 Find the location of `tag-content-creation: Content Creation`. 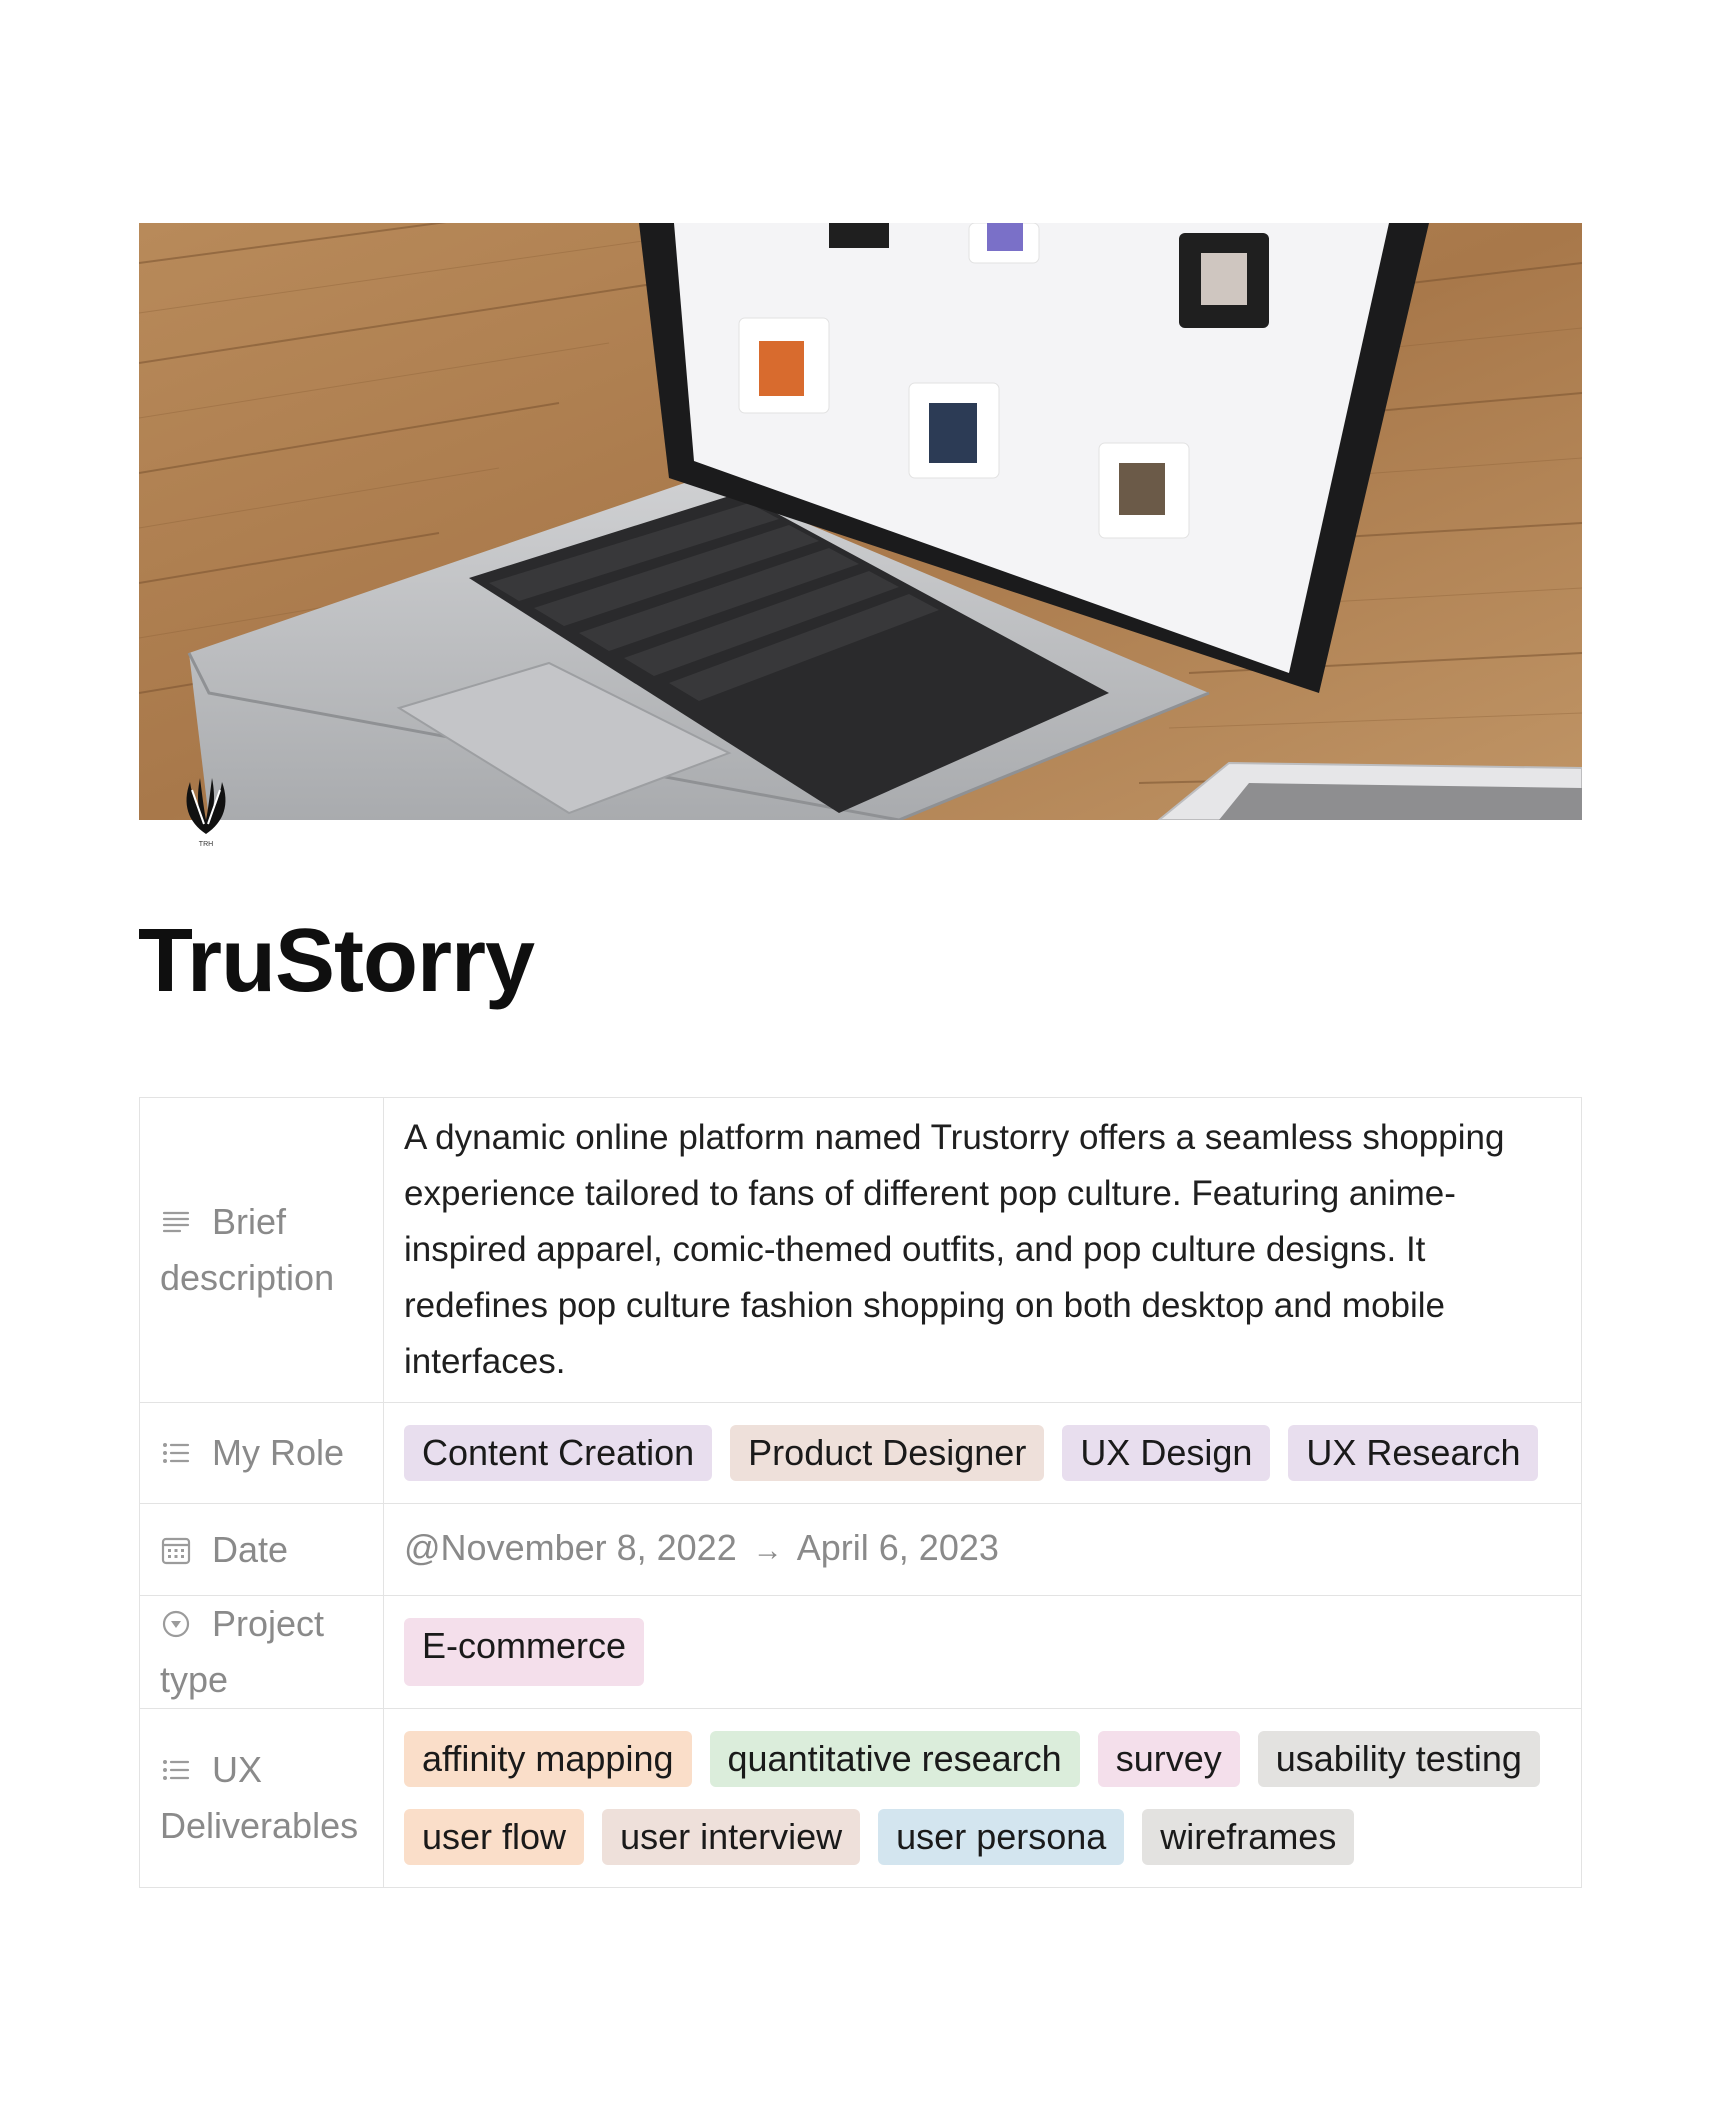

tag-content-creation: Content Creation is located at coordinates (558, 1453).